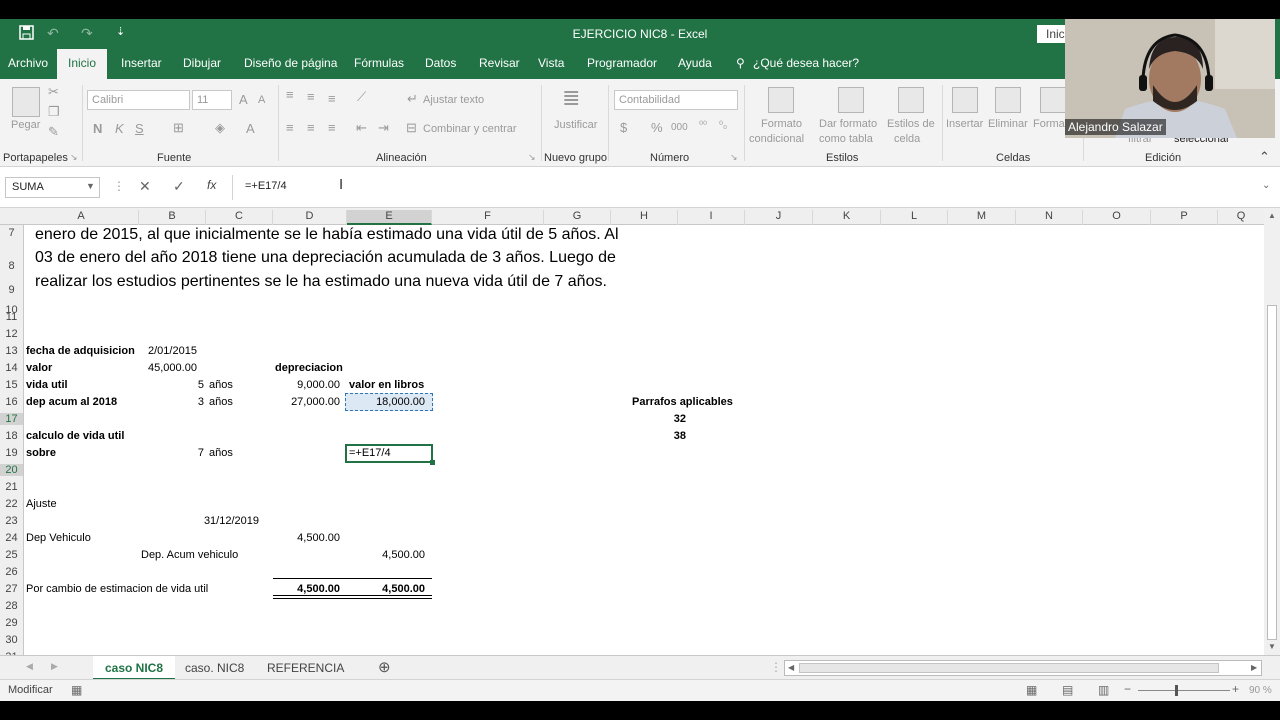 The height and width of the screenshot is (720, 1280). I want to click on column-header: F, so click(488, 217).